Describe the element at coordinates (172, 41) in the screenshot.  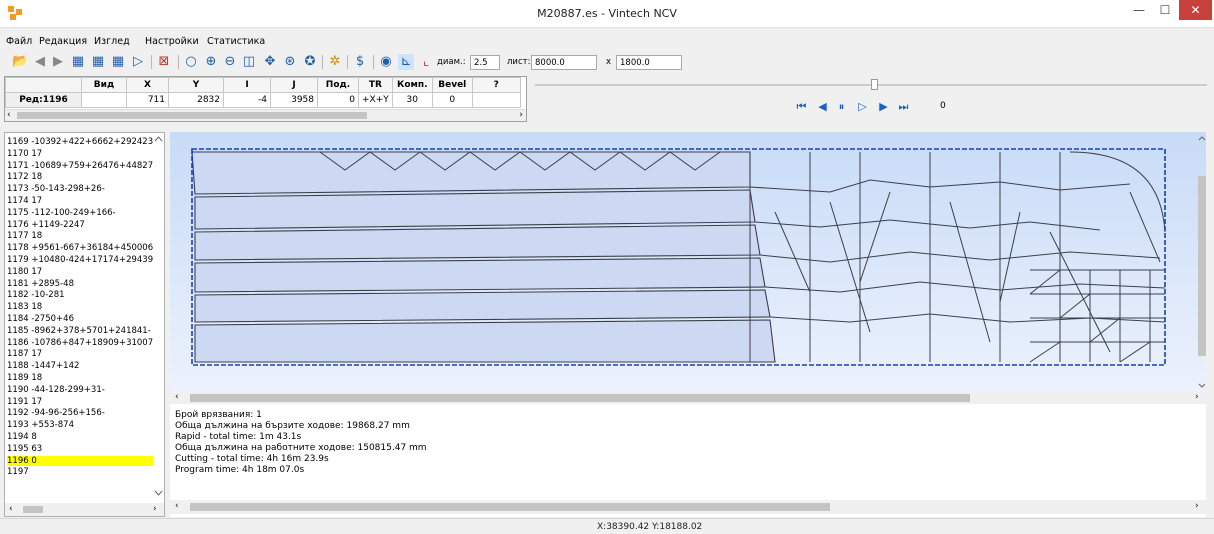
I see `menu-settings: Настройки` at that location.